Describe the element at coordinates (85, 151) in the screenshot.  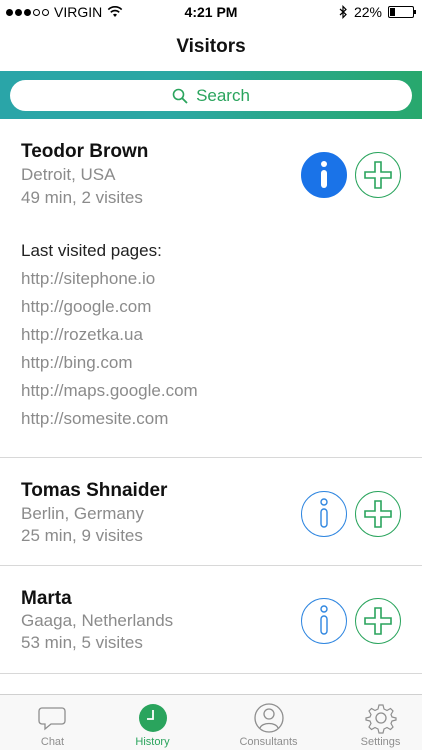
I see `visitor-name: Teodor Brown` at that location.